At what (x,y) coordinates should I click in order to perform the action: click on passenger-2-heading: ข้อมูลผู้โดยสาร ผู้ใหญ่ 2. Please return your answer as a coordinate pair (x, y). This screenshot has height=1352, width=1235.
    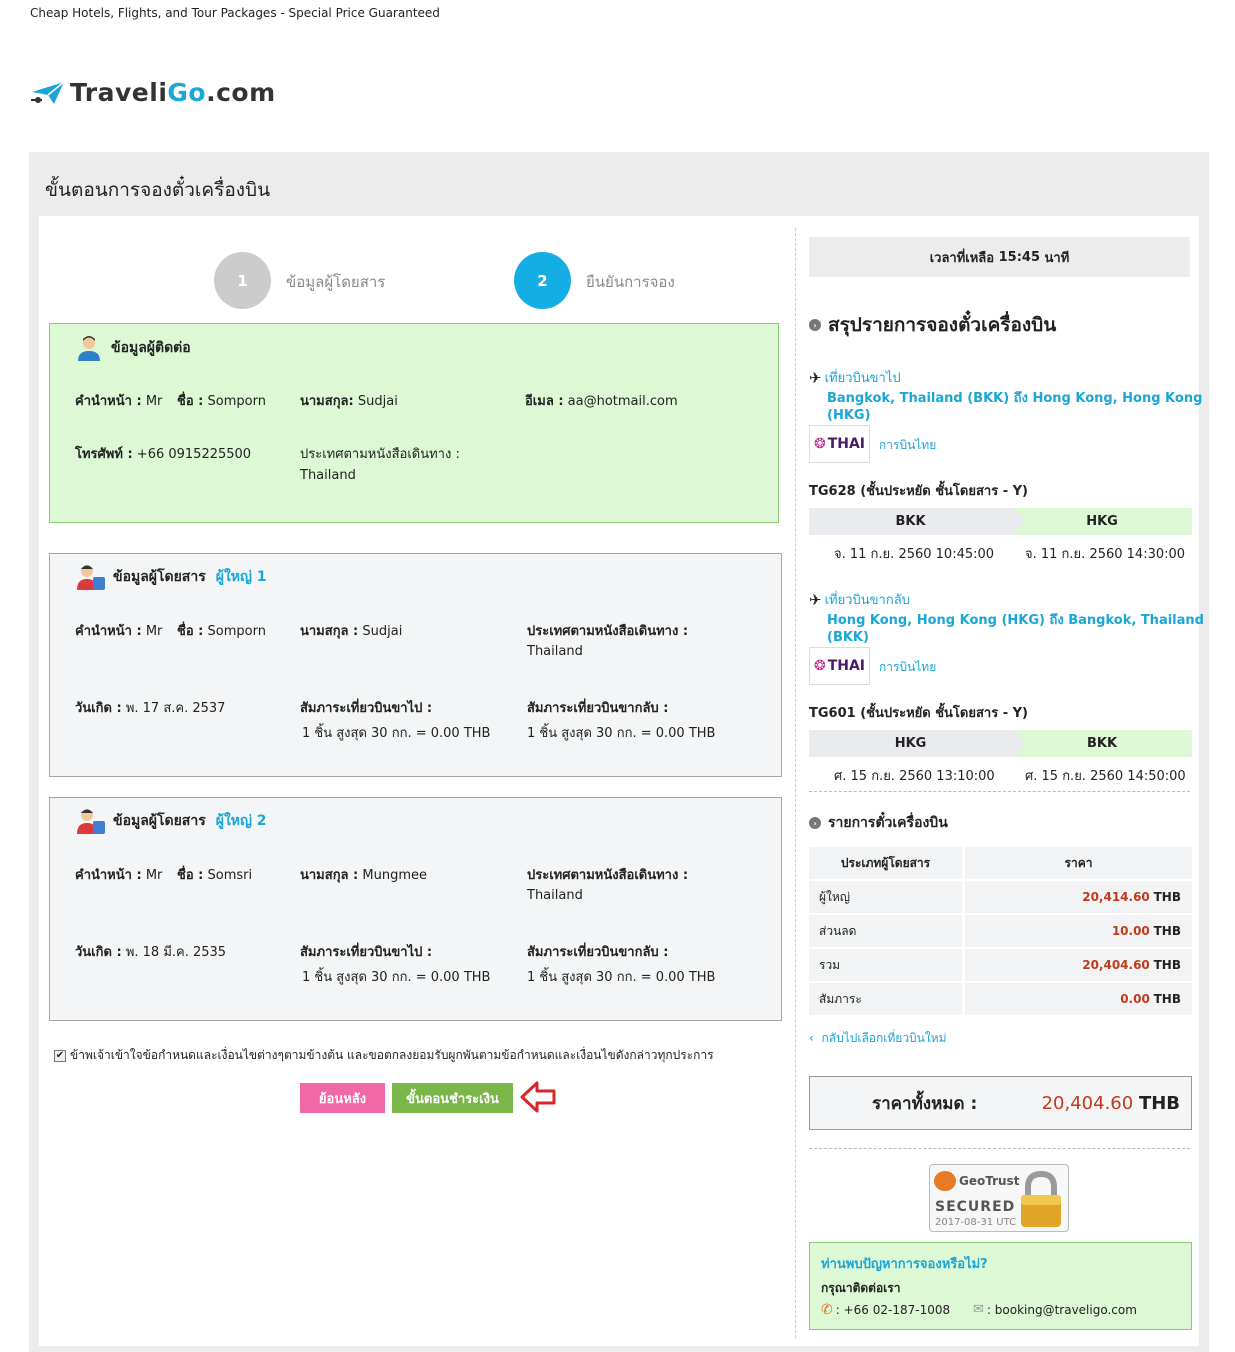
    Looking at the image, I should click on (171, 821).